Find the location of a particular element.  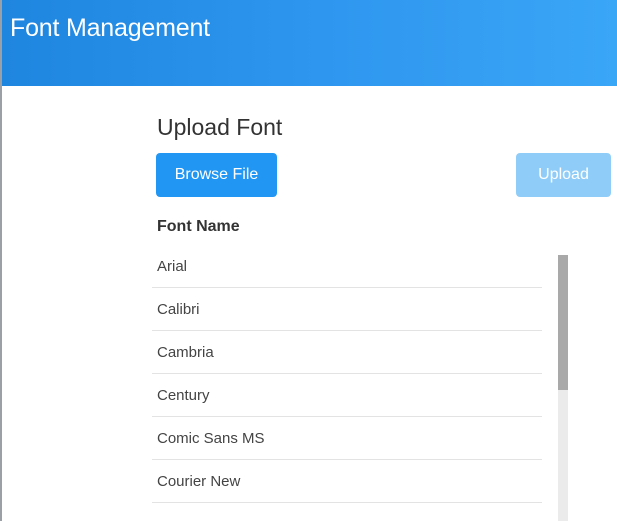

list-item: Calibri is located at coordinates (347, 309).